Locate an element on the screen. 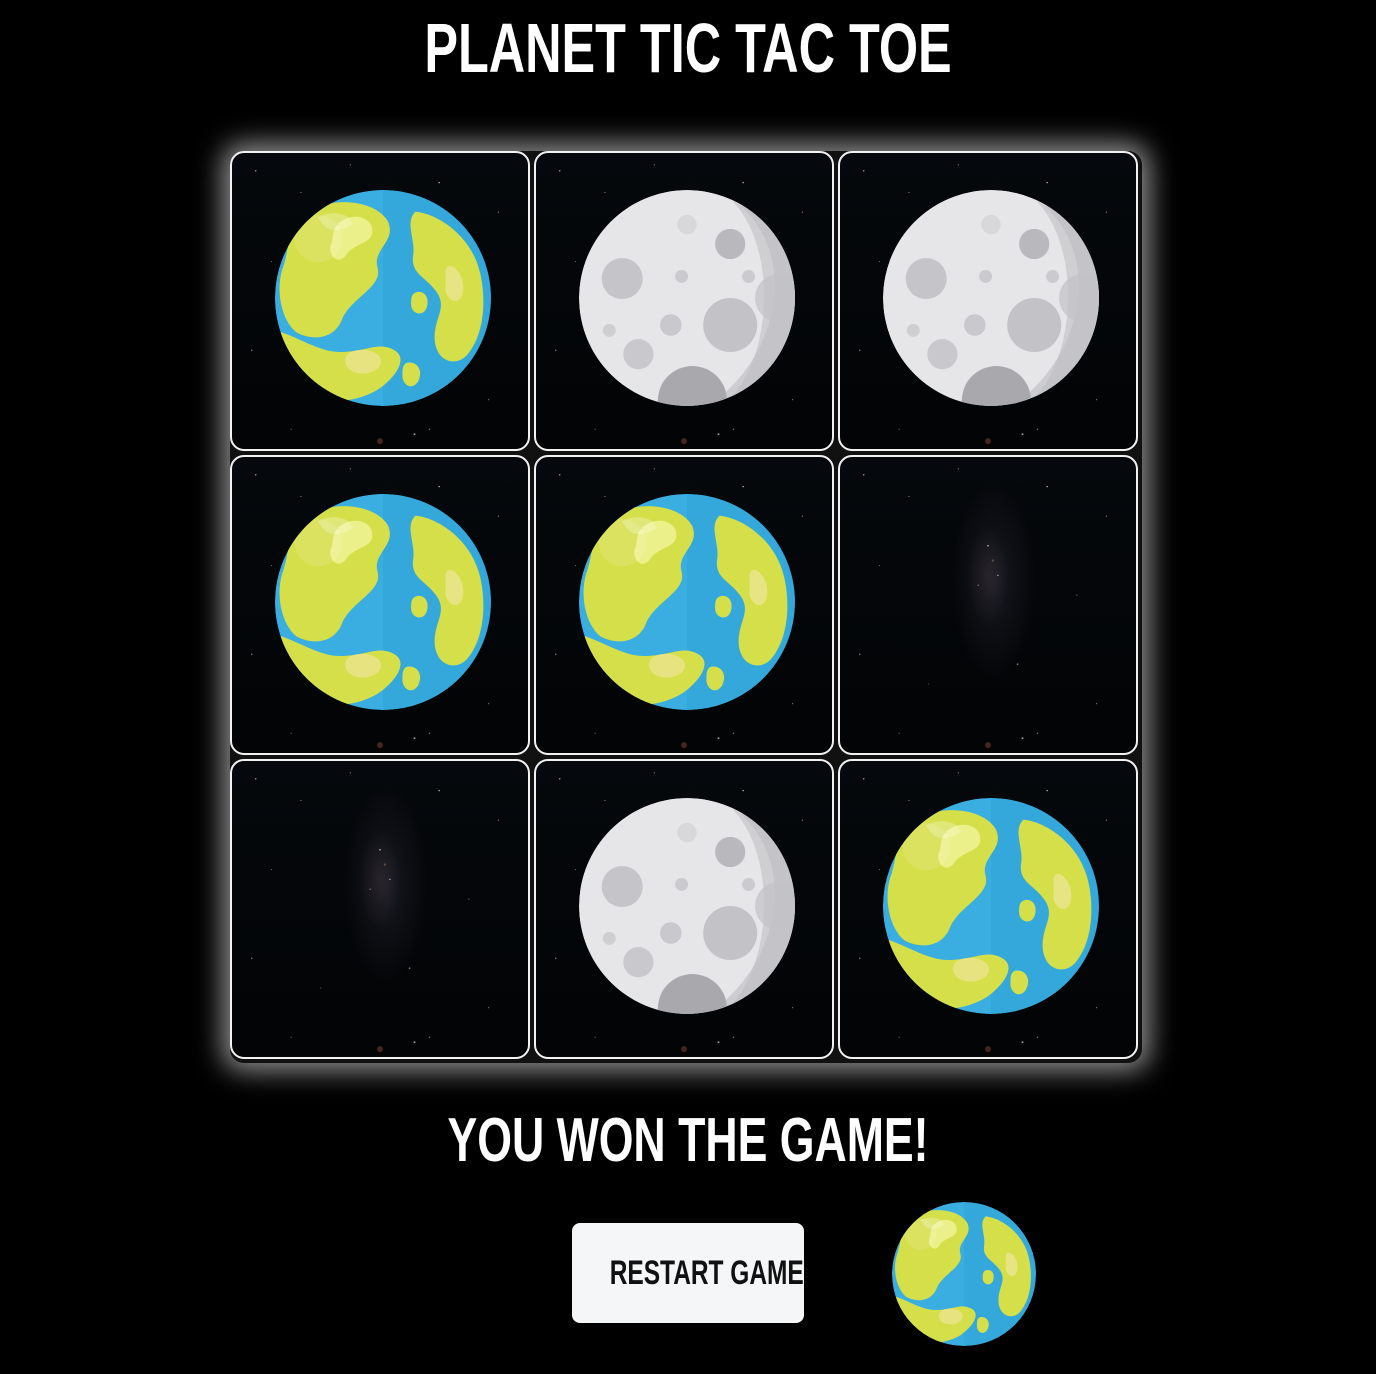 This screenshot has width=1376, height=1374. restart-game-button: RESTART GAME is located at coordinates (688, 1273).